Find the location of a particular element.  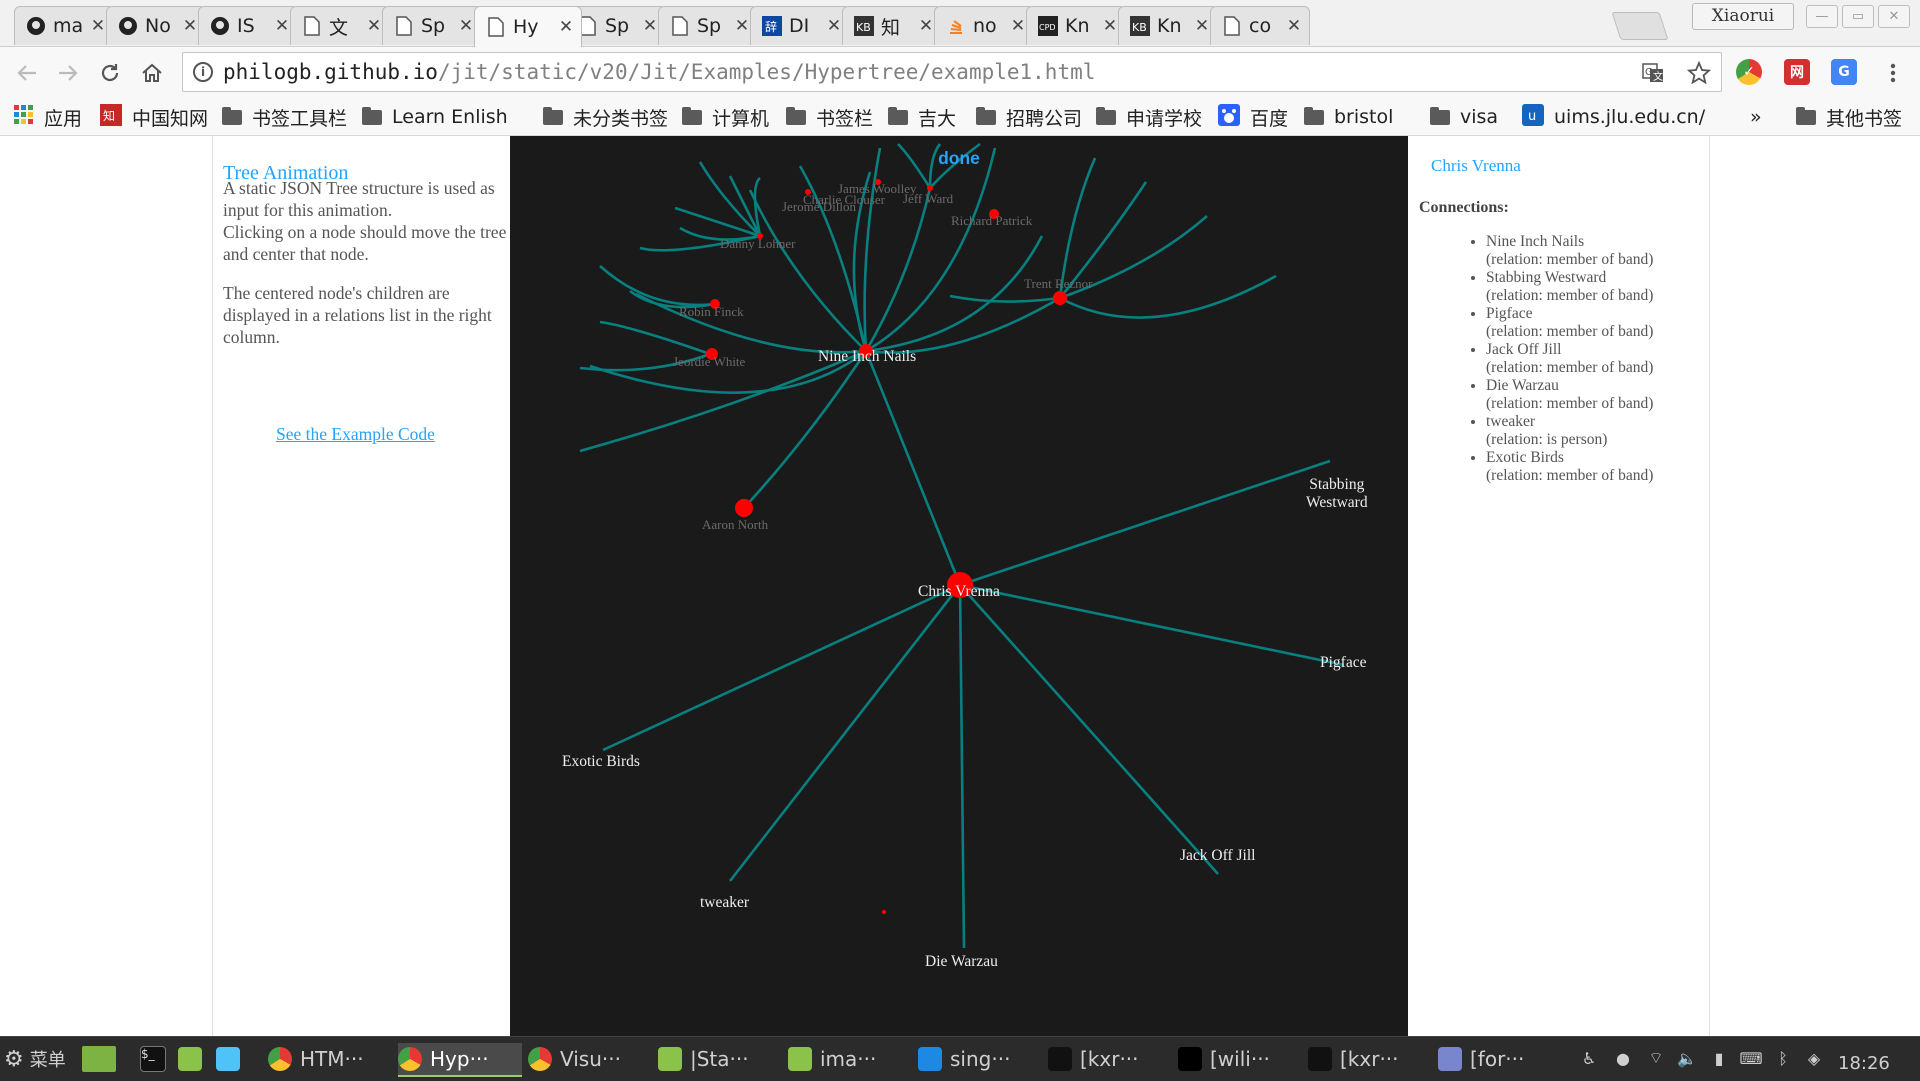

other-bookmarks-folder: 其他书签 is located at coordinates (1849, 117).